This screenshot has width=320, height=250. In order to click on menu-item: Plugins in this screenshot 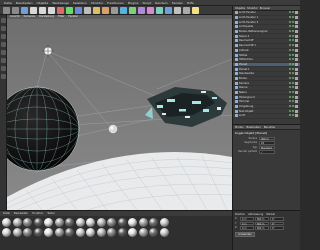, I will do `click(133, 3)`.